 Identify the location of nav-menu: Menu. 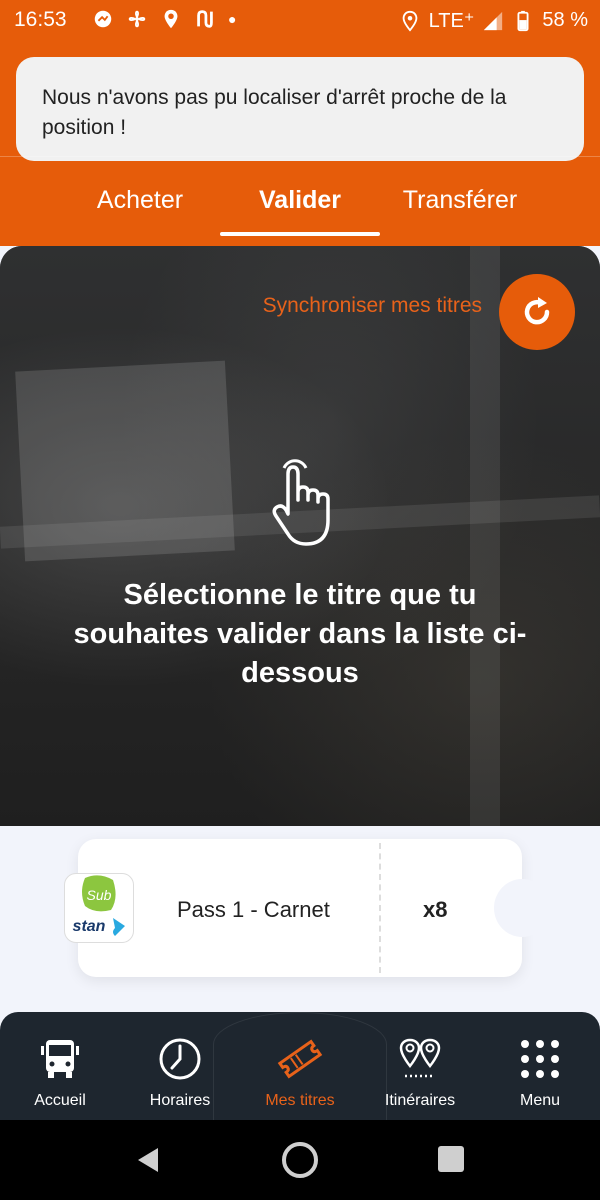
(540, 1066).